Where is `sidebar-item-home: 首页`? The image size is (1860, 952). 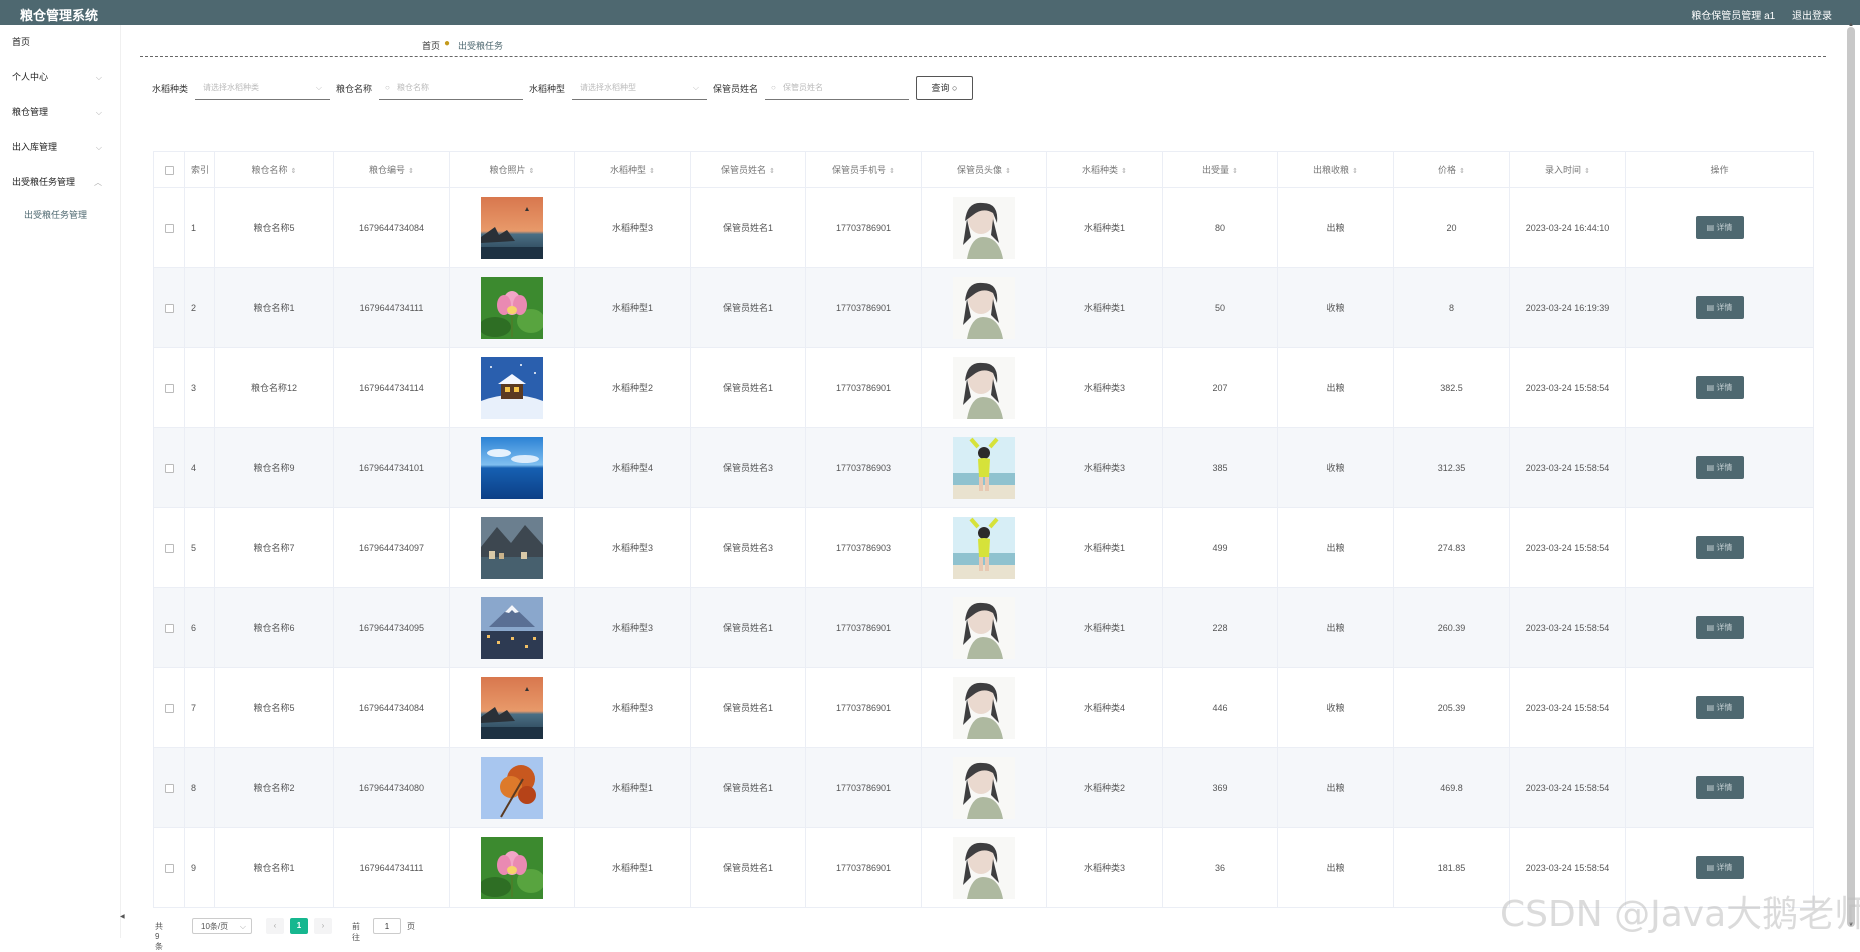
sidebar-item-home: 首页 is located at coordinates (60, 42).